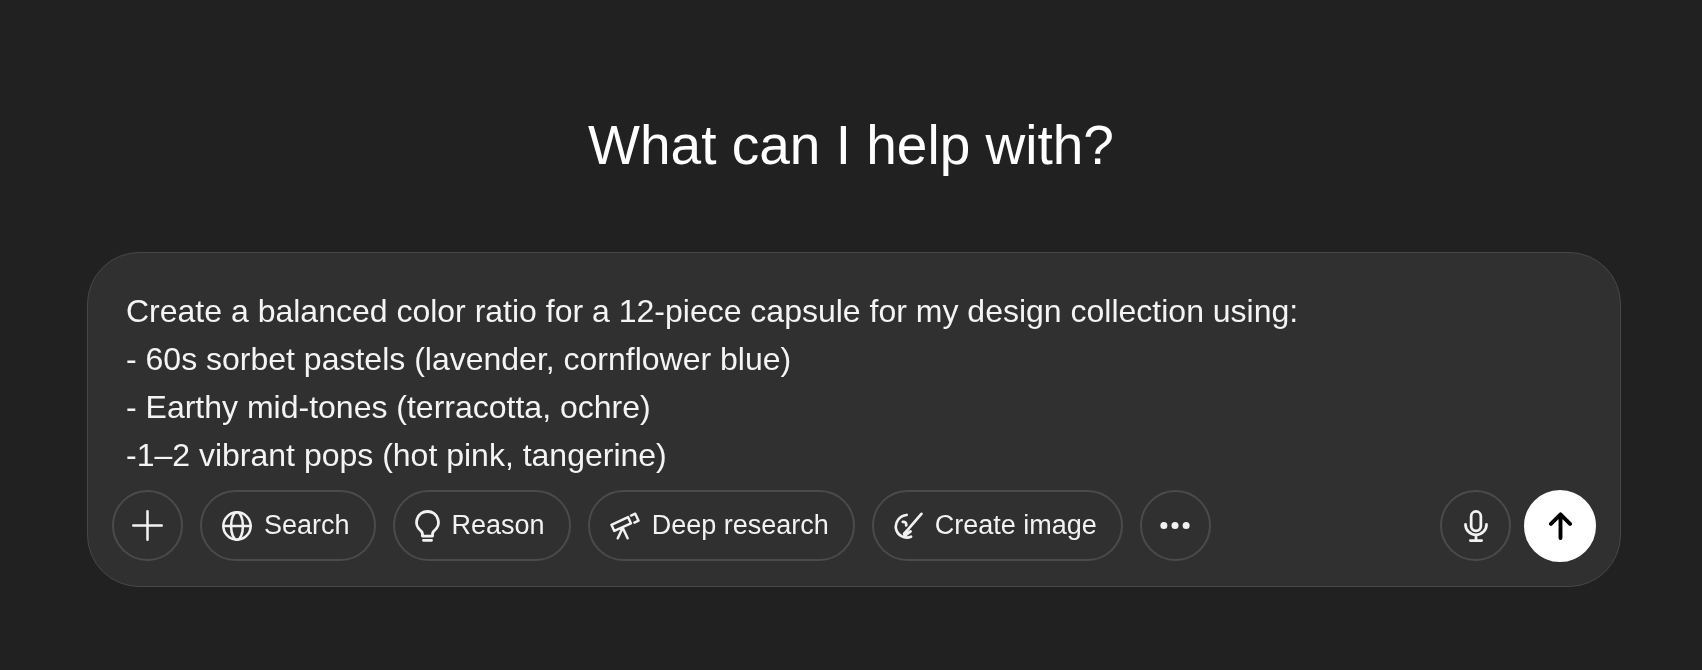 The width and height of the screenshot is (1702, 670). I want to click on ellipsis-icon, so click(1175, 525).